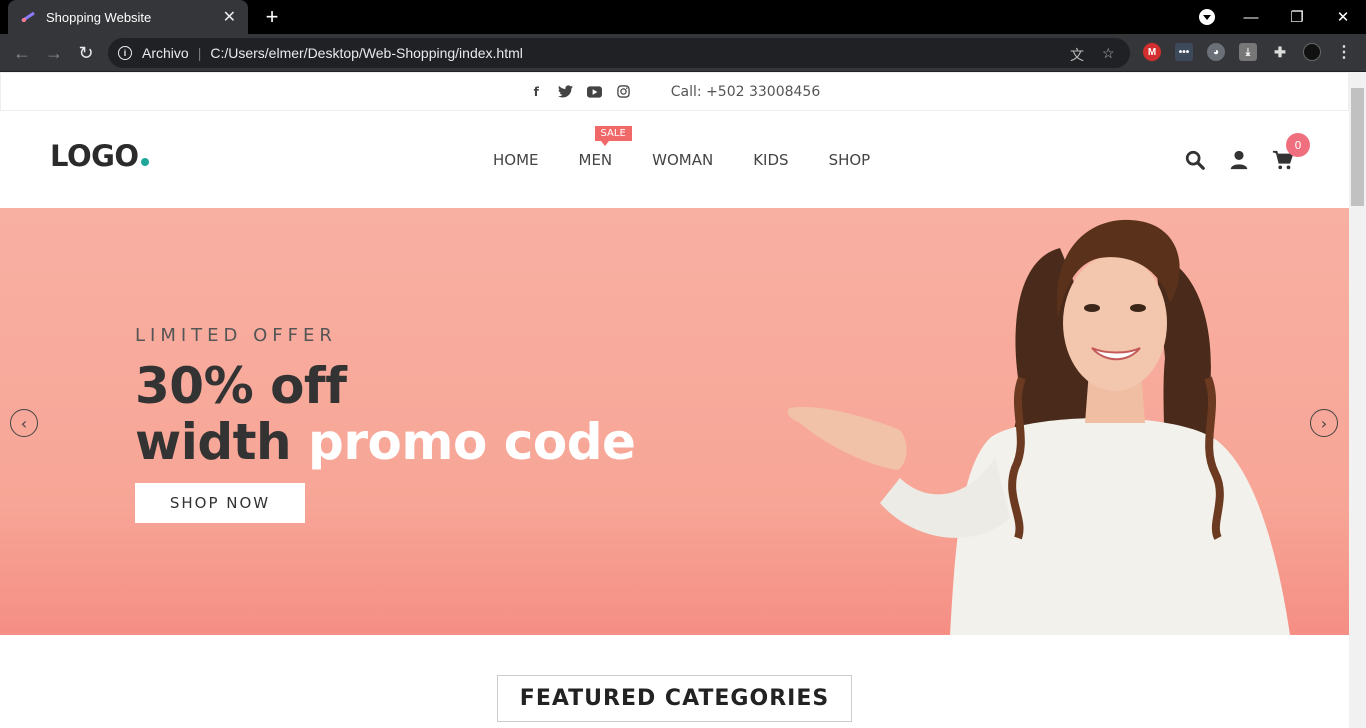  Describe the element at coordinates (86, 53) in the screenshot. I see `reload-button: ↻` at that location.